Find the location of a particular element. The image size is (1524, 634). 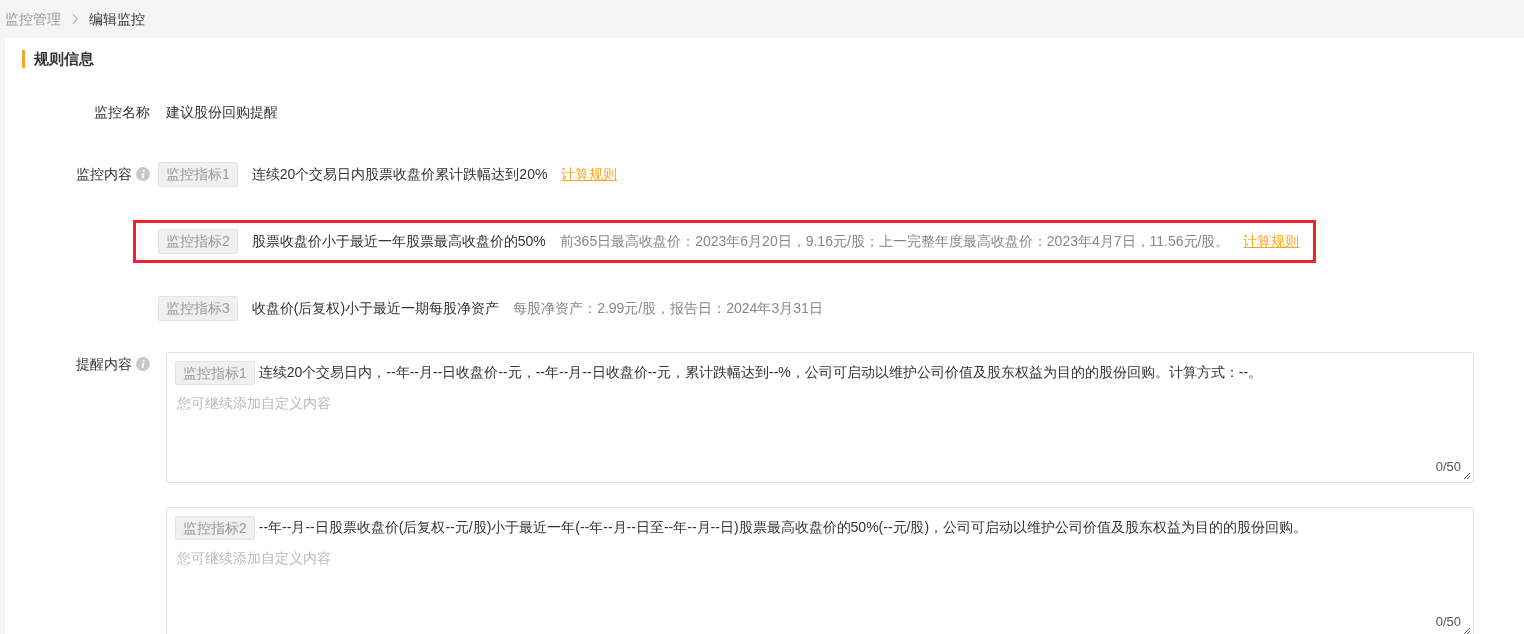

reminder-text: 连续20个交易日内，--年--月--日收盘价--元，--年--月--日收盘价--元，累计跌幅达到--%，公司可启动以维护公司价值及股东权益为目的的股份回购。计算方式：--。 is located at coordinates (760, 372).